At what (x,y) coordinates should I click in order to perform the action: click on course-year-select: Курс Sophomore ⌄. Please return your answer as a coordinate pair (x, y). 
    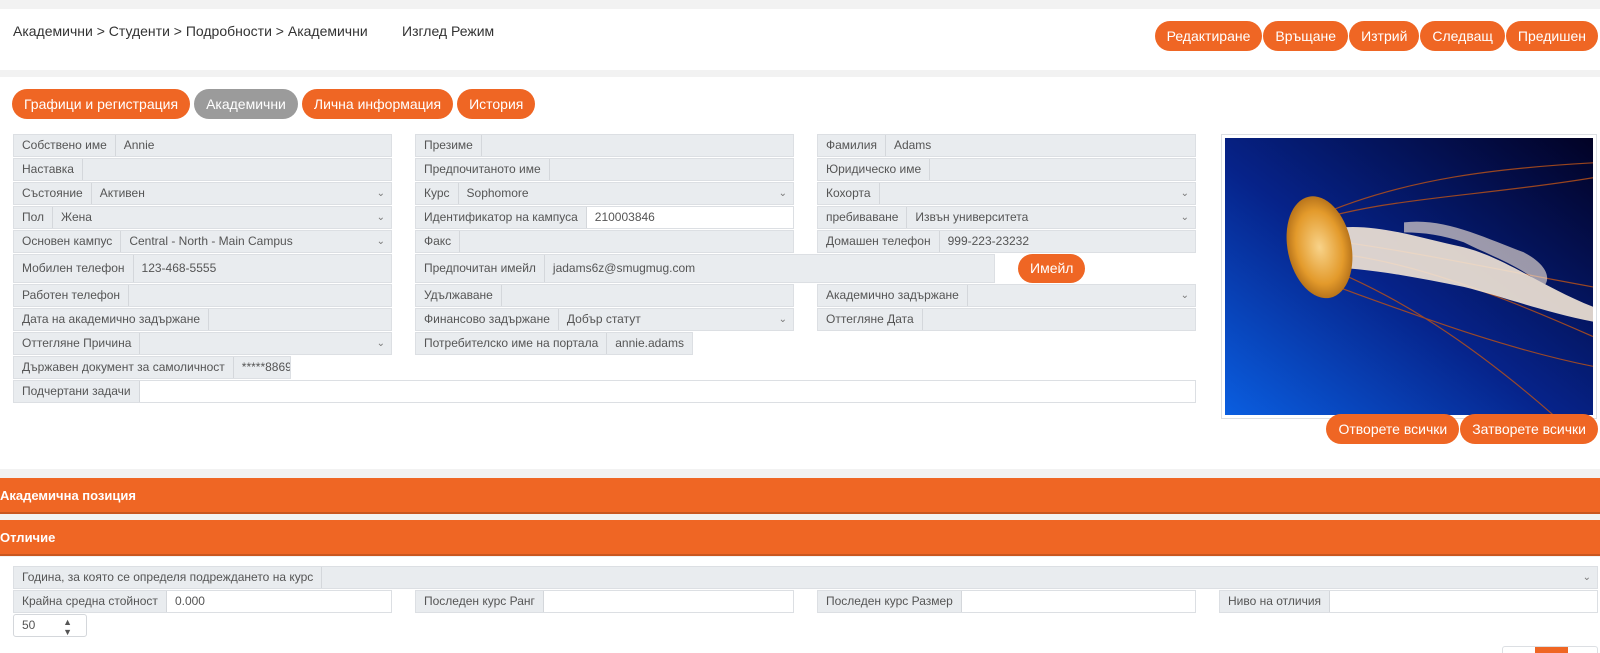
    Looking at the image, I should click on (604, 193).